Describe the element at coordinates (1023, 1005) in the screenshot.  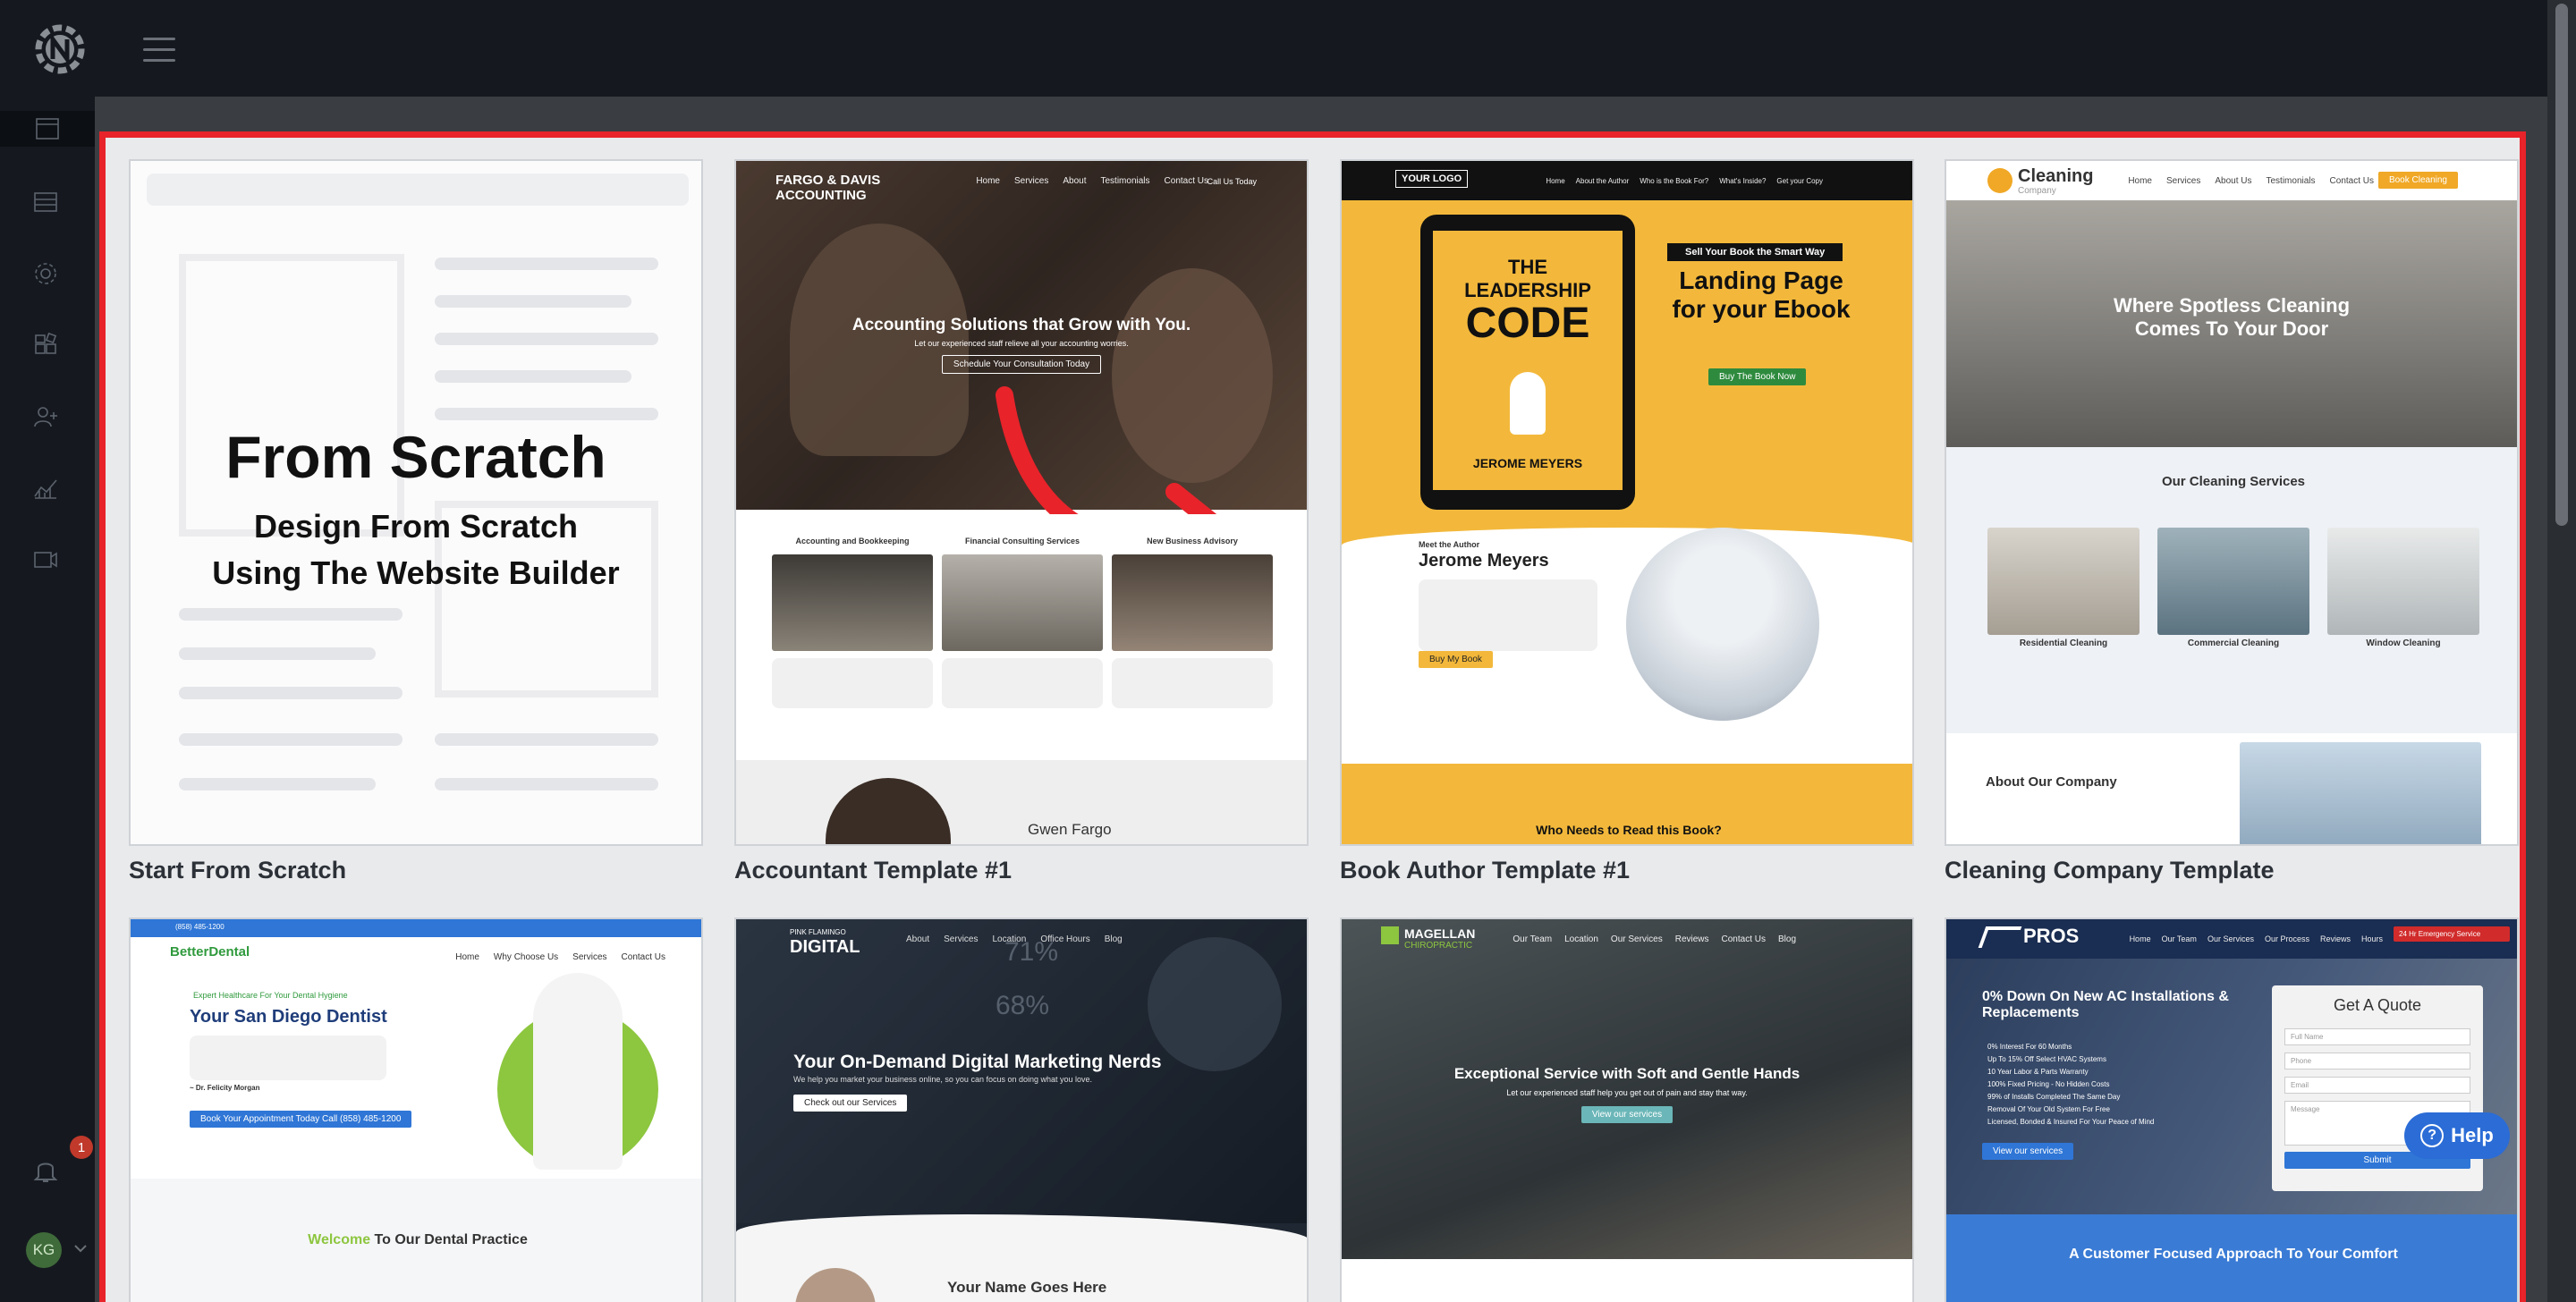
I see `stat-overlay: 68%` at that location.